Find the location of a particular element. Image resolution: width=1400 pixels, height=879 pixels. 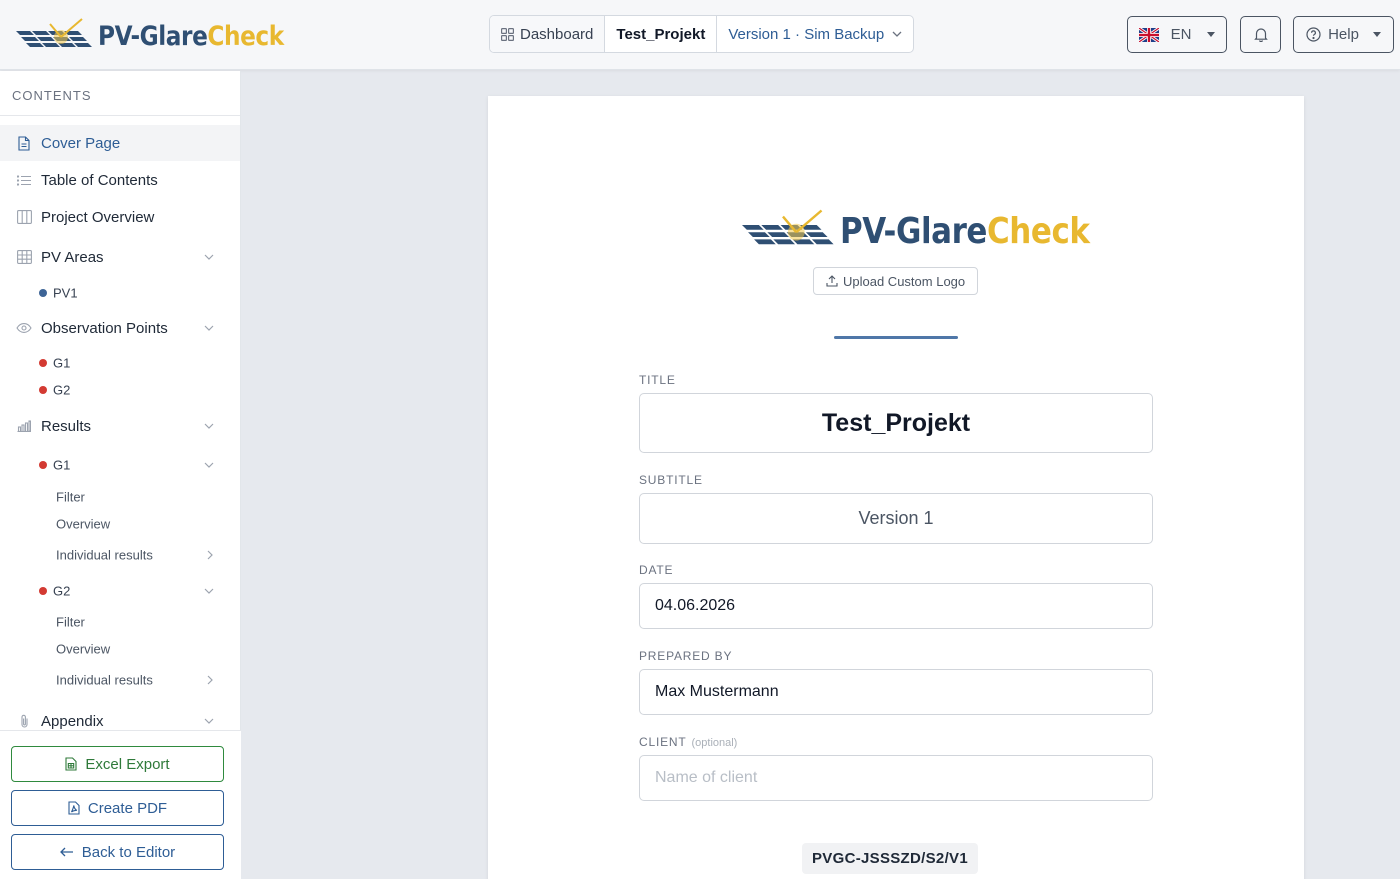

language-label: EN is located at coordinates (1181, 34).